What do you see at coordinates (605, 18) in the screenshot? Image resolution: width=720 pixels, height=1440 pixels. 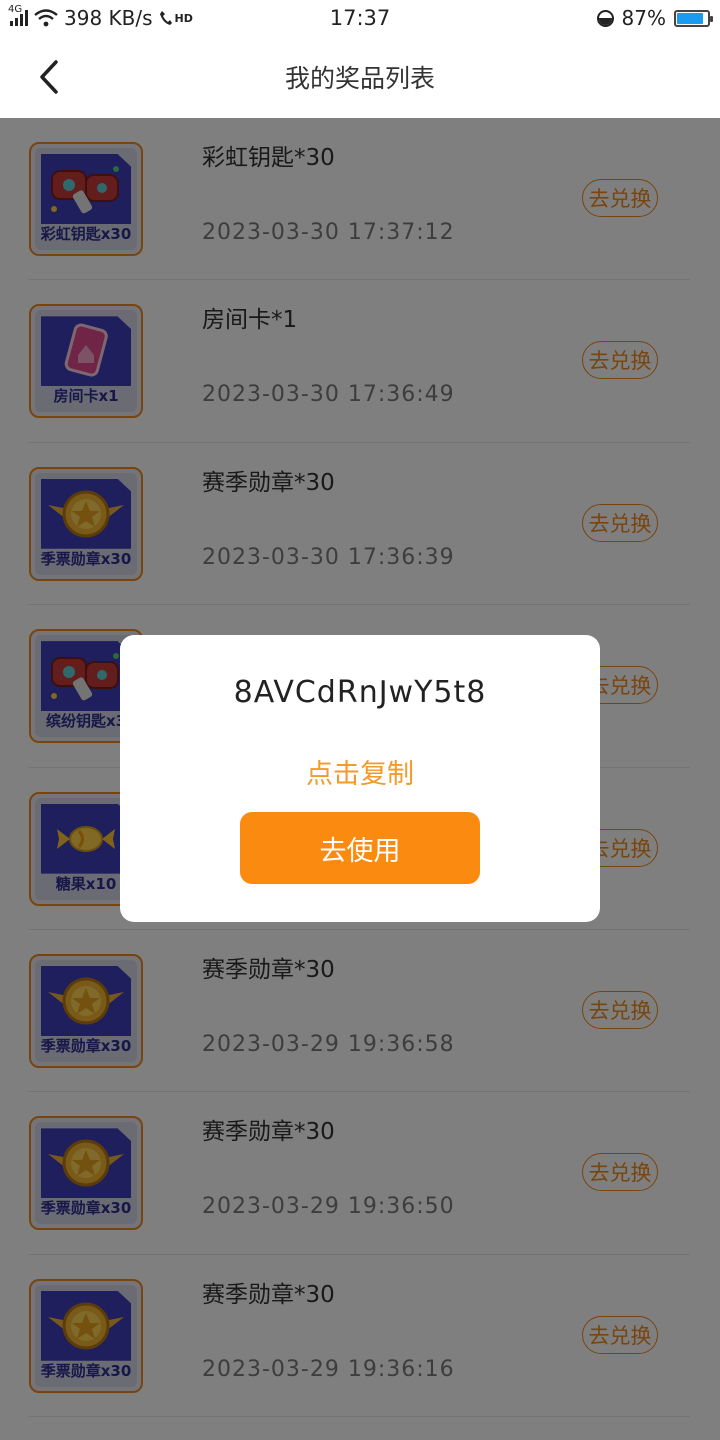 I see `do-not-disturb-icon` at bounding box center [605, 18].